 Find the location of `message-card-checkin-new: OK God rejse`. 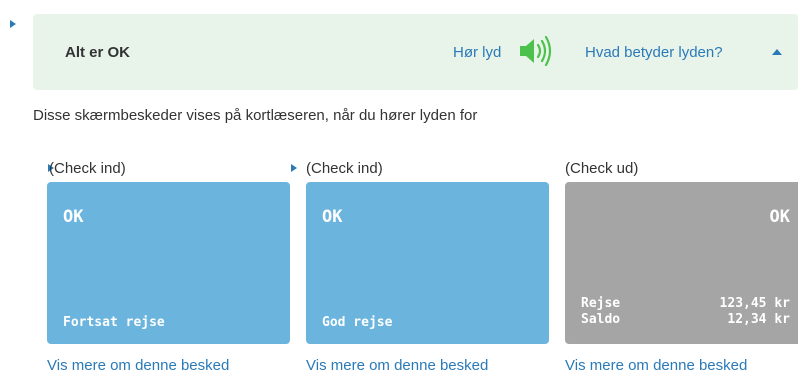

message-card-checkin-new: OK God rejse is located at coordinates (427, 263).